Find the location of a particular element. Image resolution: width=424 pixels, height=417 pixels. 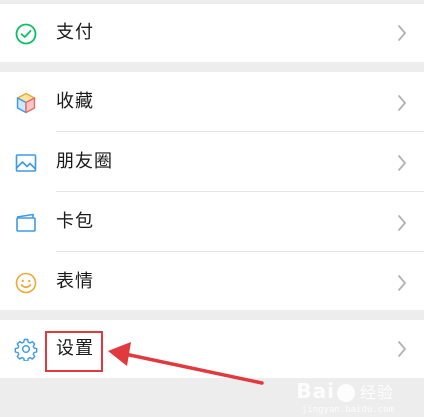

menu-item-payment: 支付 is located at coordinates (212, 33).